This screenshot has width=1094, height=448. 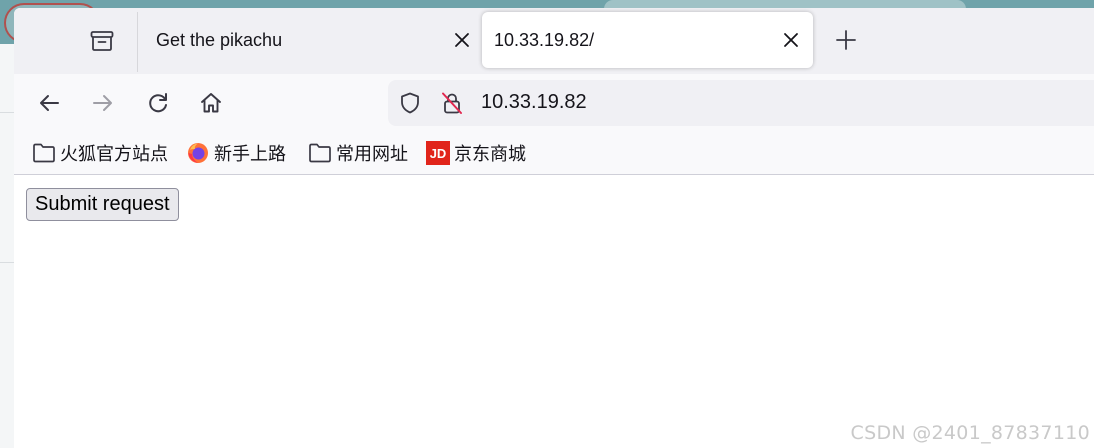 I want to click on svg-text: JD, so click(x=438, y=153).